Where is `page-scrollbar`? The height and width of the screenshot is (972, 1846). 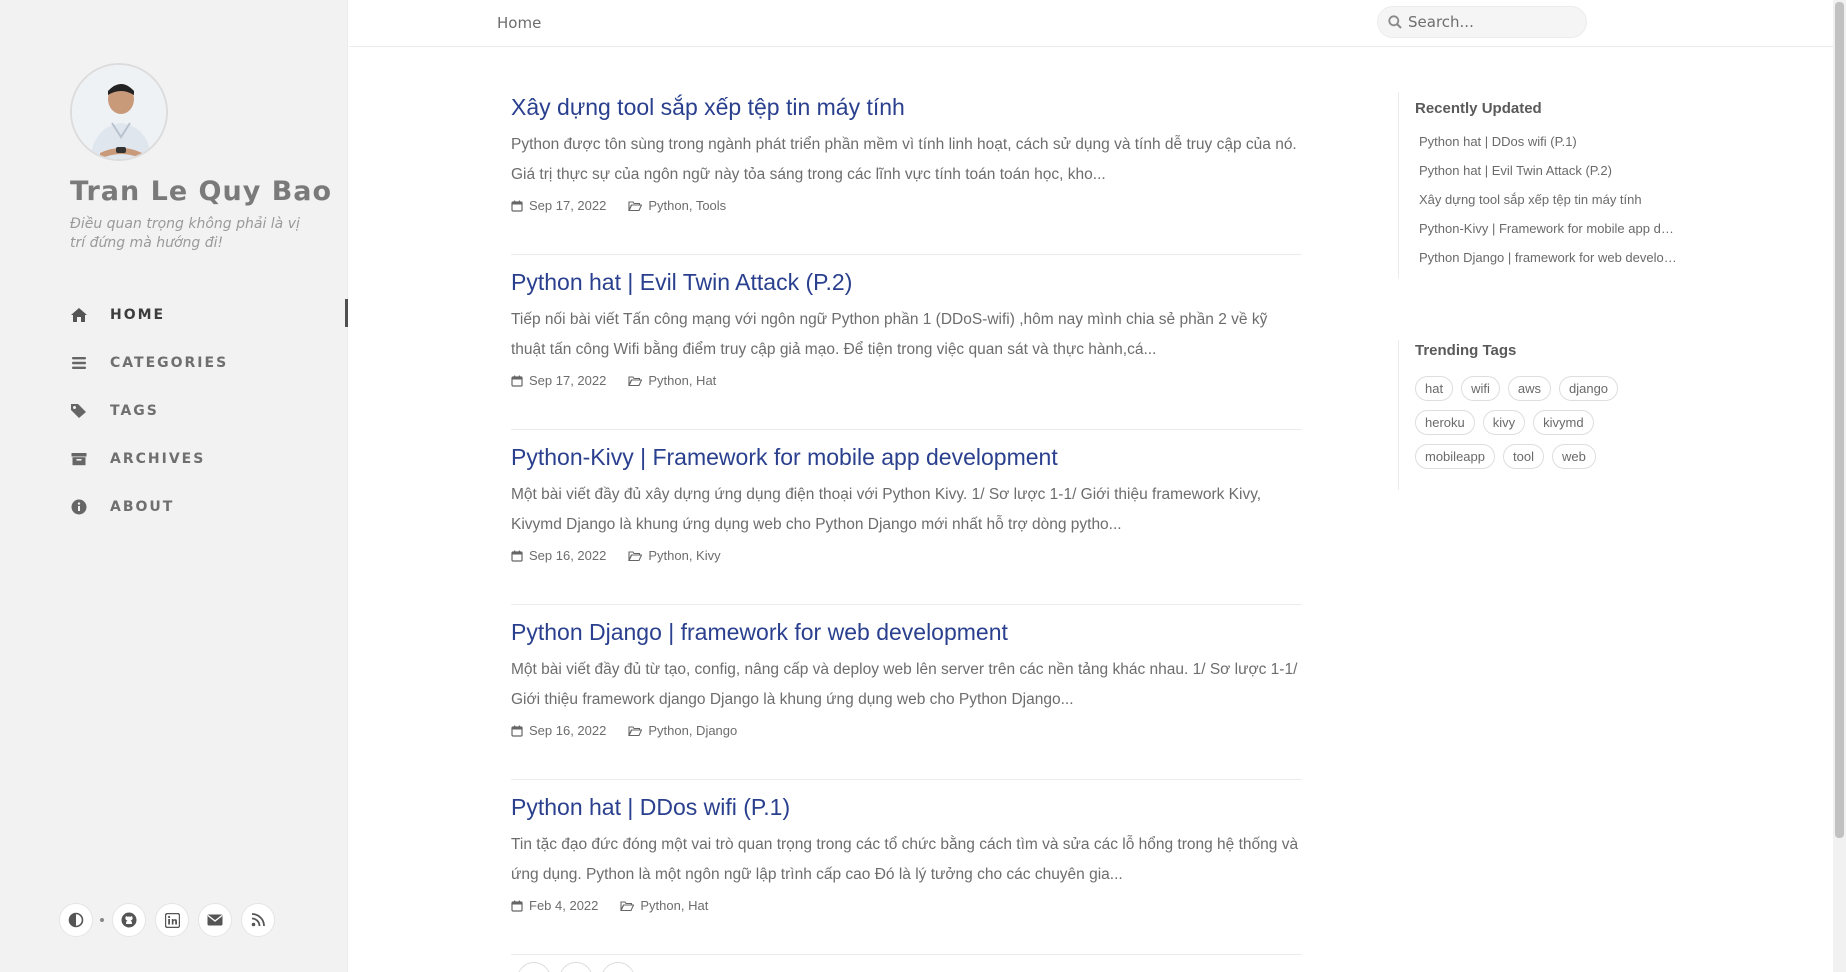 page-scrollbar is located at coordinates (1839, 486).